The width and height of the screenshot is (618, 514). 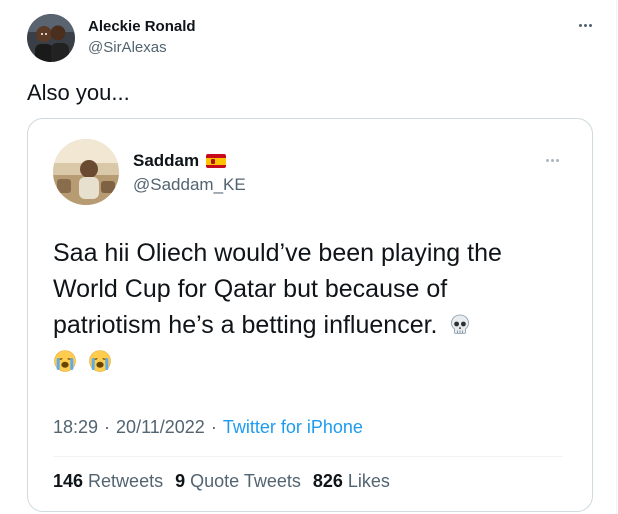 What do you see at coordinates (126, 481) in the screenshot?
I see `retweets-label: Retweets` at bounding box center [126, 481].